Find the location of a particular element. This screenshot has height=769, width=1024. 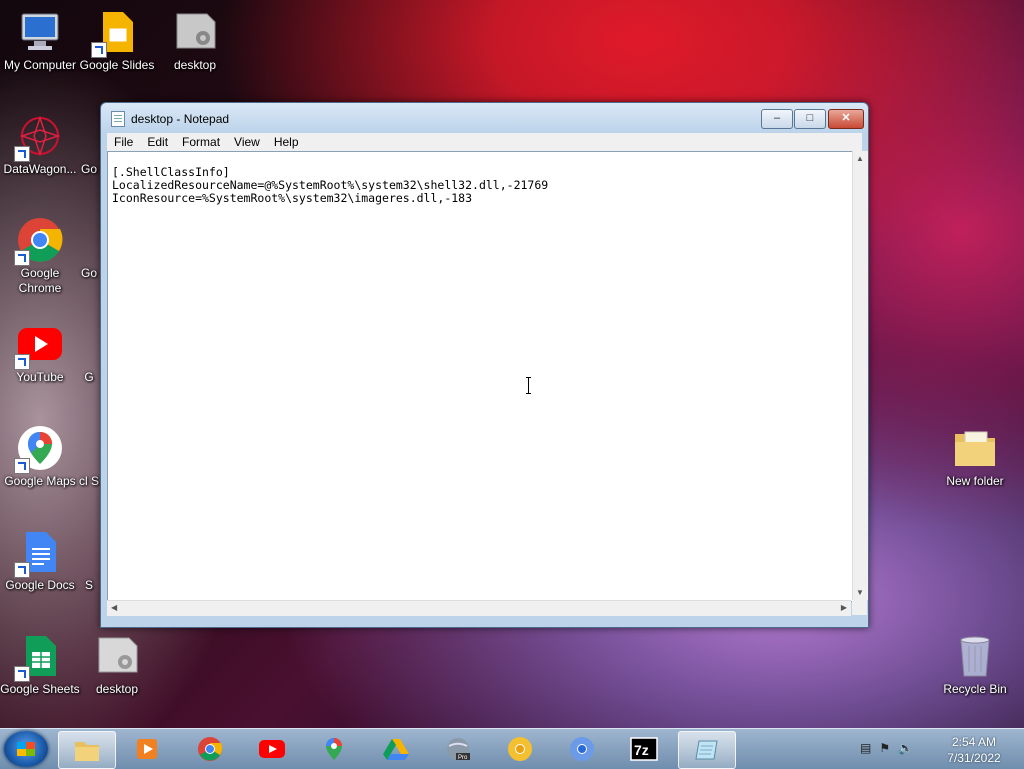

google-sheets-icon is located at coordinates (39, 657).